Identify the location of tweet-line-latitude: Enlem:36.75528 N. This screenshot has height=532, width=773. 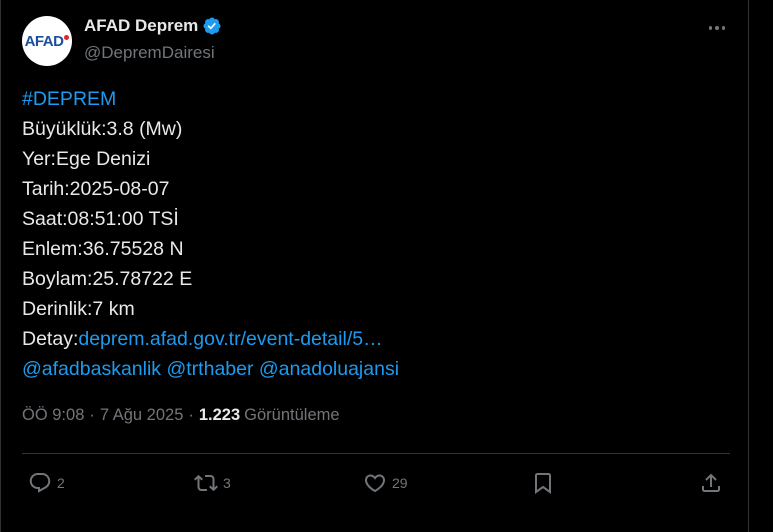
(103, 249).